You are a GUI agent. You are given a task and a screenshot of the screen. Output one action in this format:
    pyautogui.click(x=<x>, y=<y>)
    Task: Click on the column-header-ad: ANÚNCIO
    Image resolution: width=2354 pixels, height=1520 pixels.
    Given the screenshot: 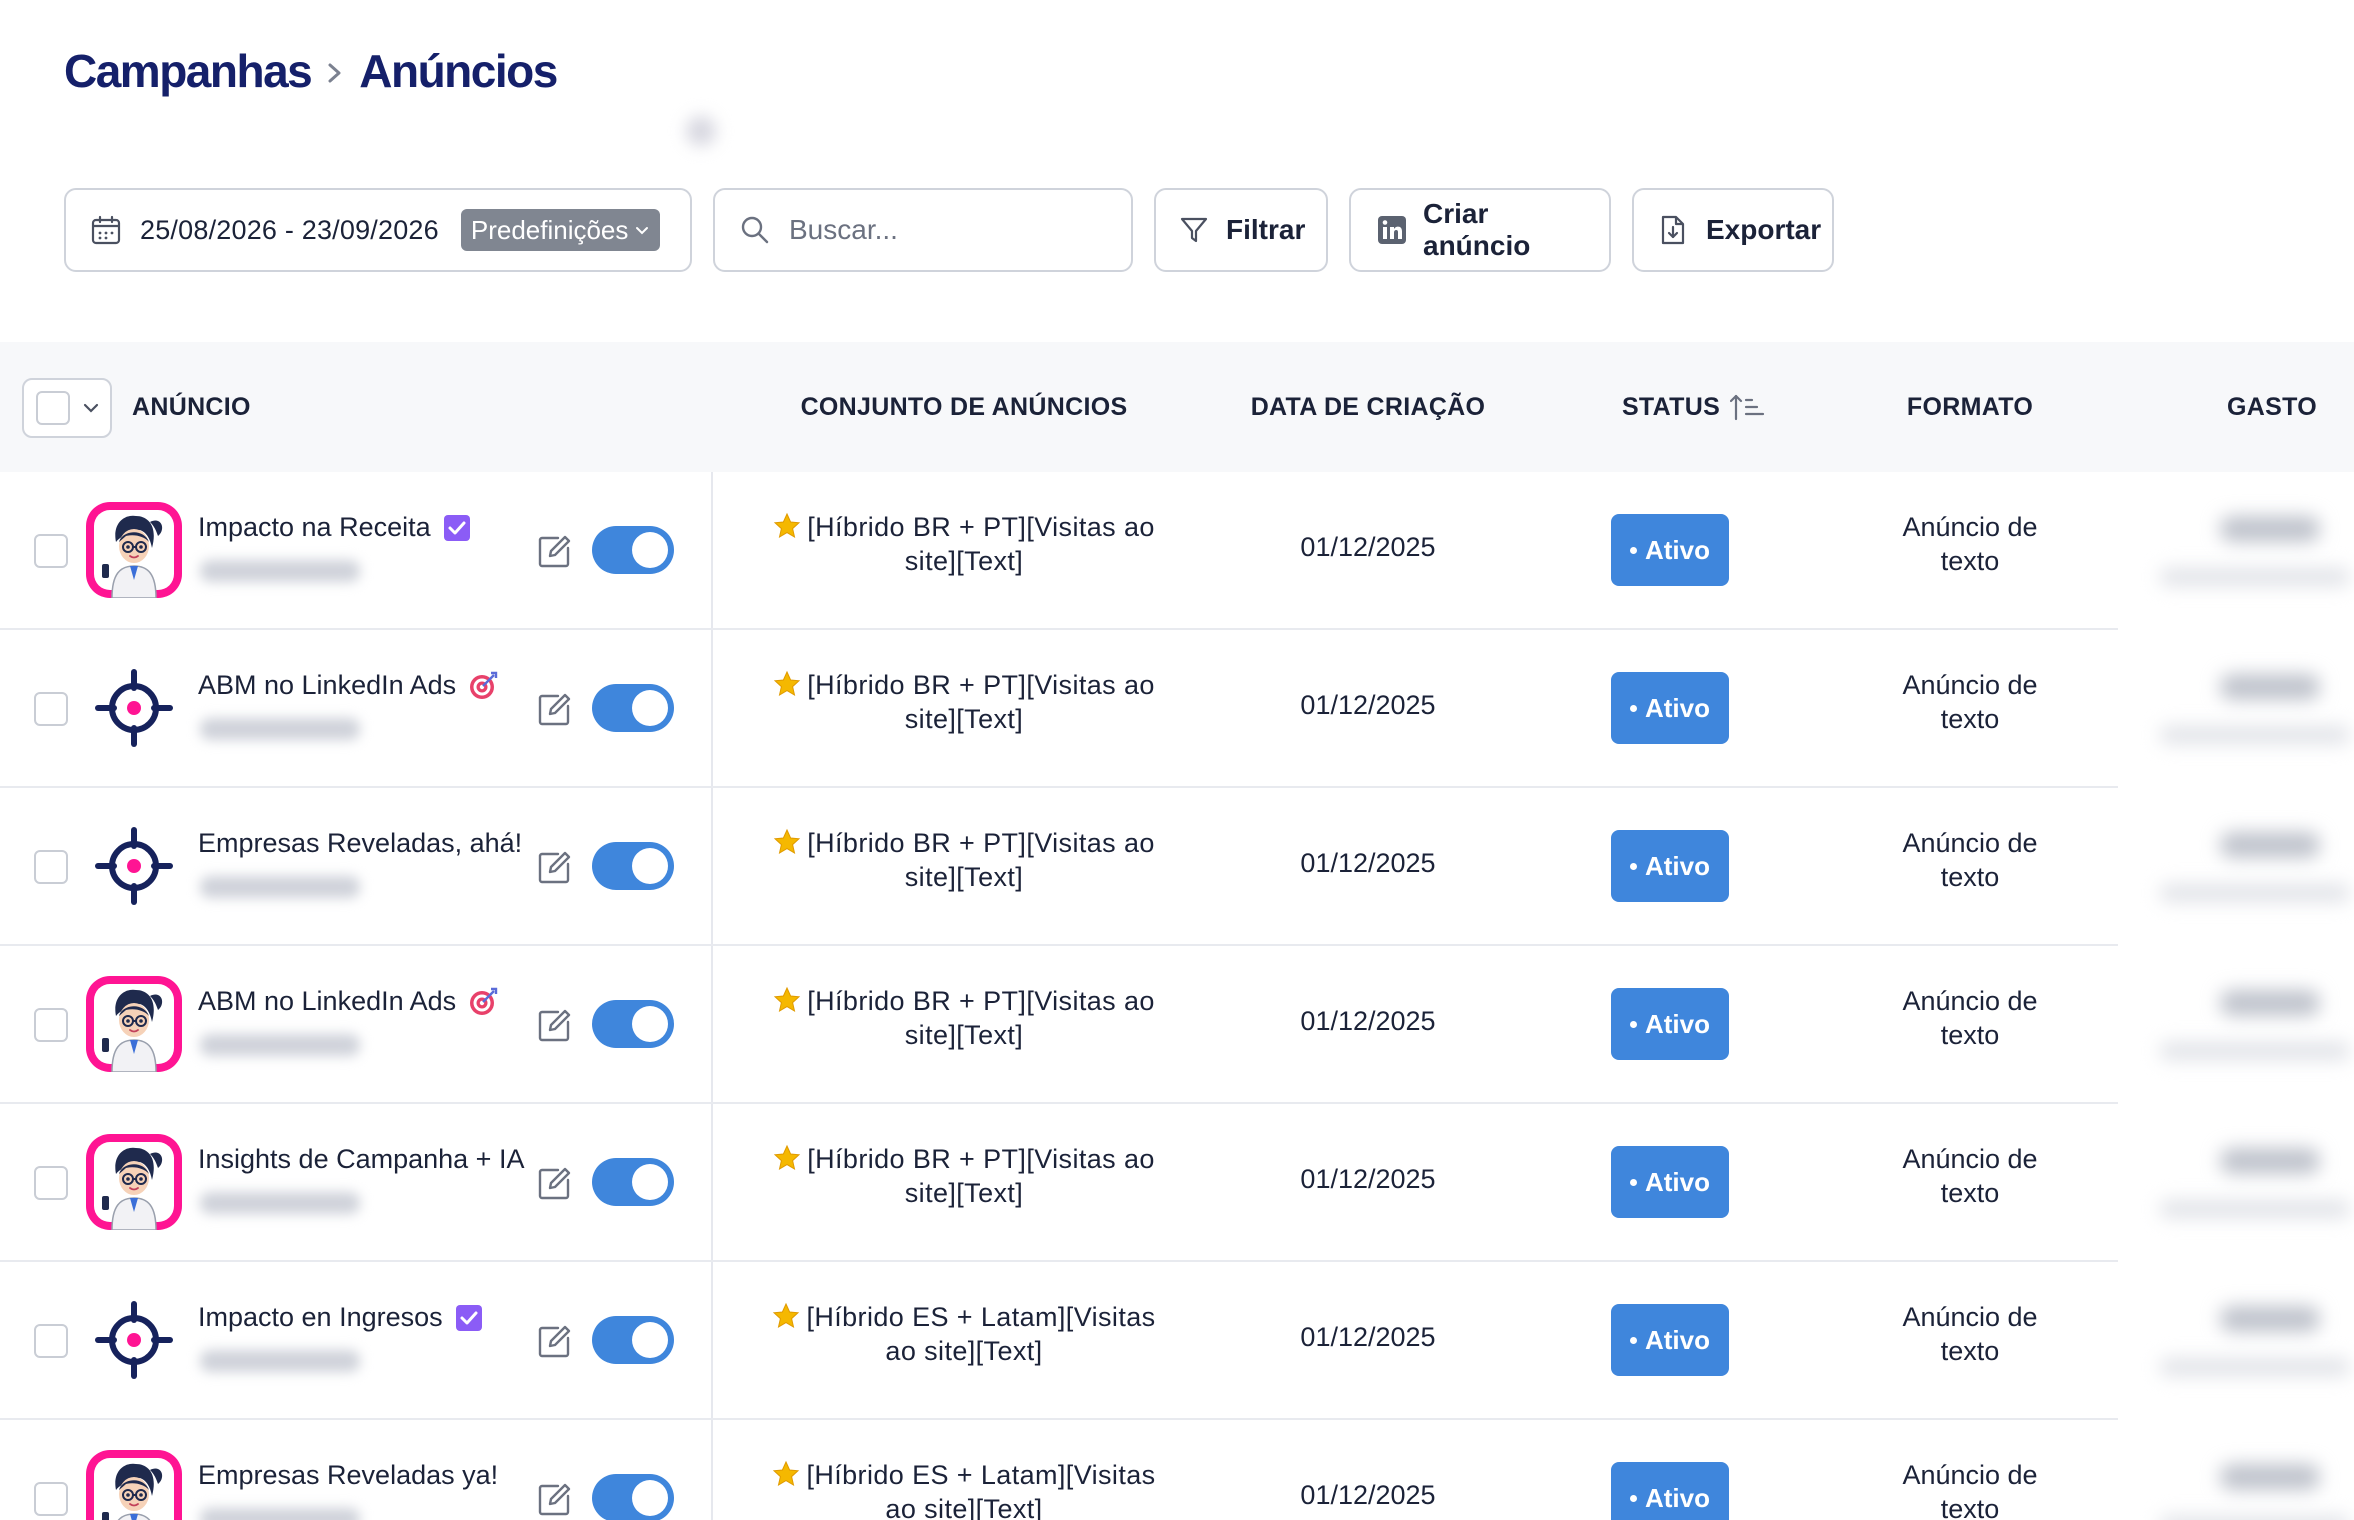 What is the action you would take?
    pyautogui.click(x=202, y=407)
    